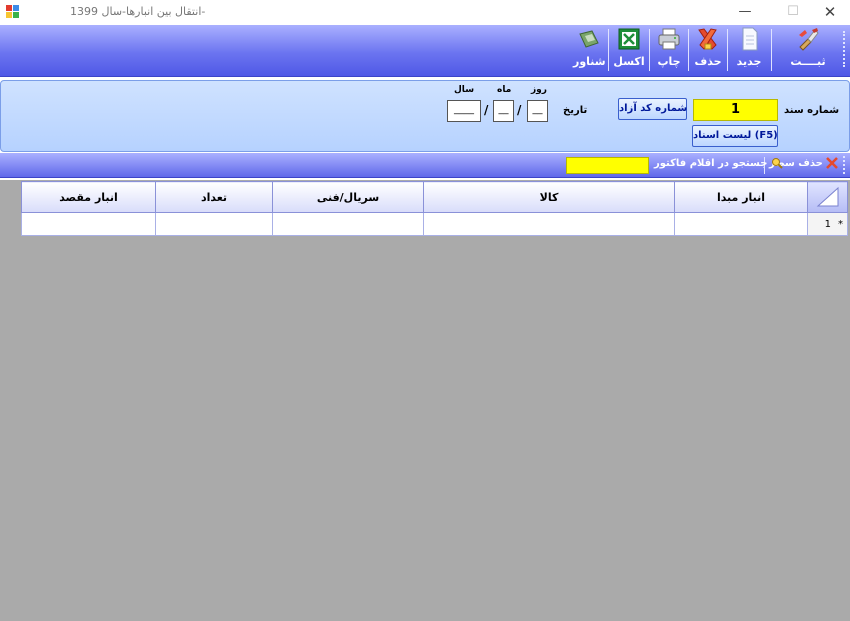 This screenshot has height=621, width=850. Describe the element at coordinates (549, 224) in the screenshot. I see `cell-item` at that location.